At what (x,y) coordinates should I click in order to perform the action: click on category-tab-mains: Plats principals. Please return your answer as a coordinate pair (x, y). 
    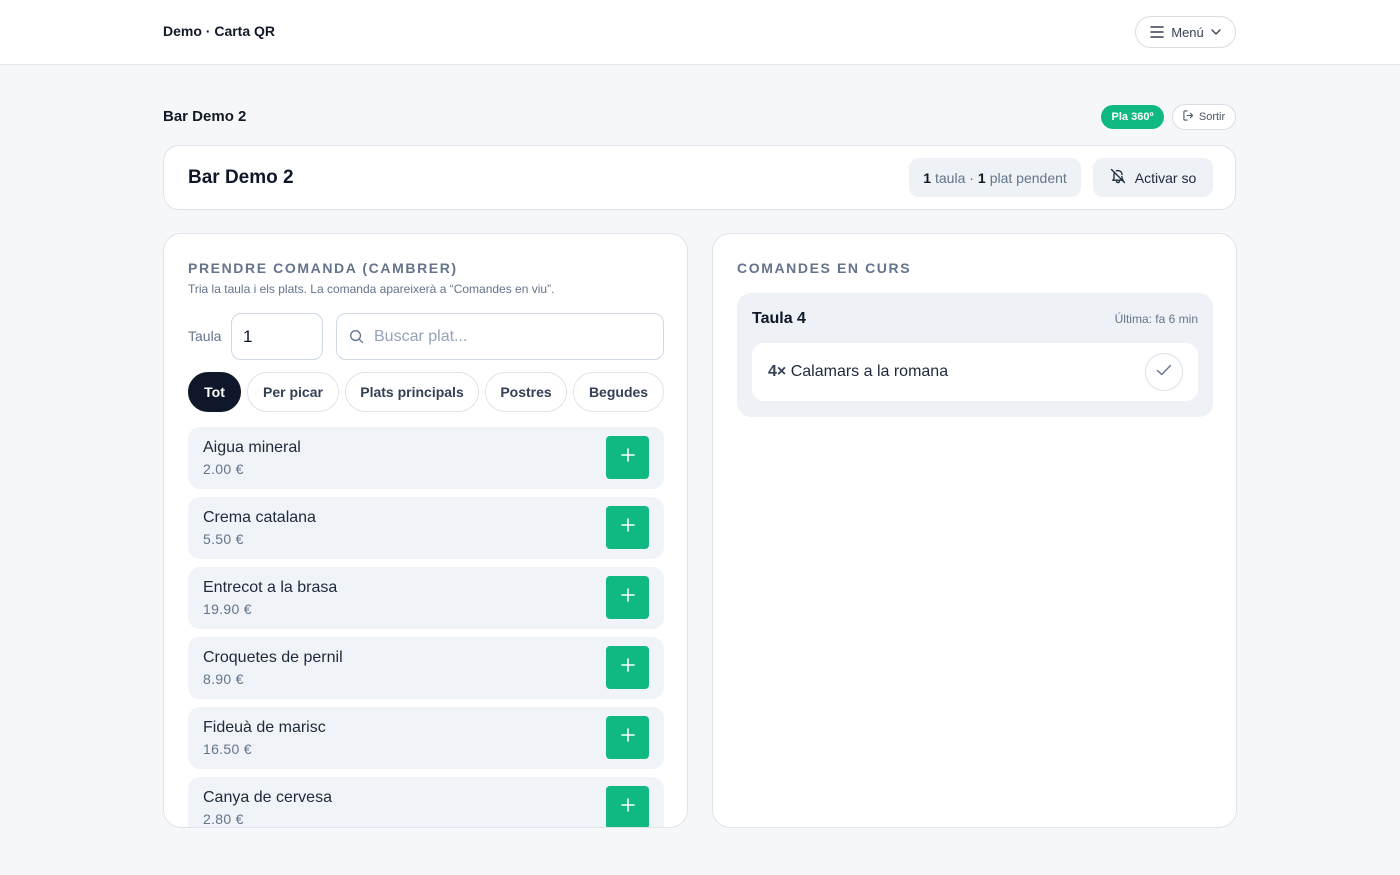
    Looking at the image, I should click on (412, 392).